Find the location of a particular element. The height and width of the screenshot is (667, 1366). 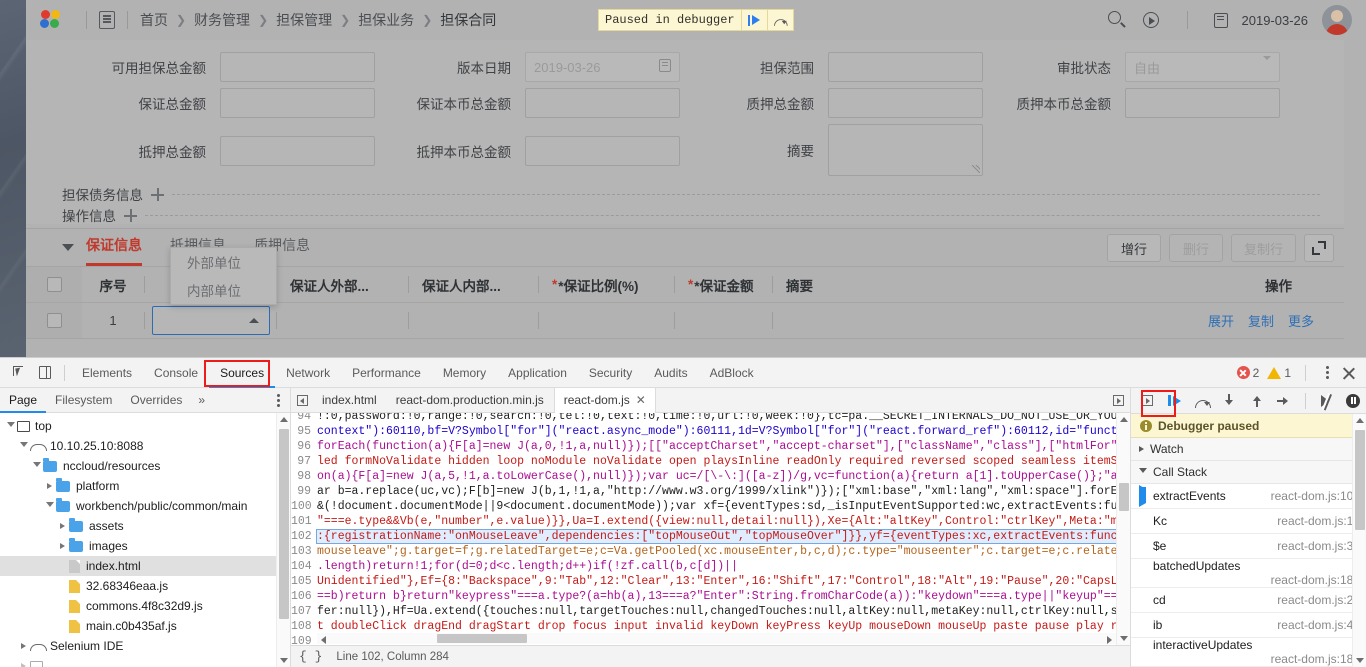

nav-more-tabs-icon: » is located at coordinates (201, 400).